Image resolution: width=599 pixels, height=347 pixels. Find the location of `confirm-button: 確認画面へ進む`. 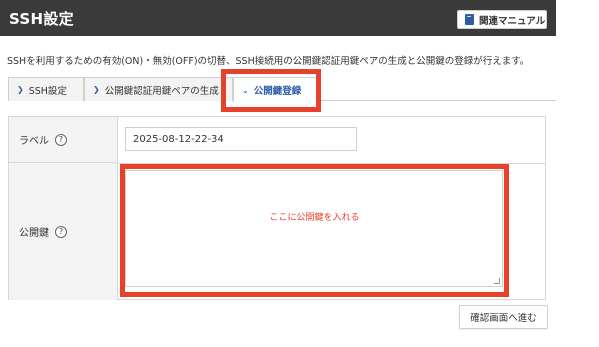

confirm-button: 確認画面へ進む is located at coordinates (503, 317).